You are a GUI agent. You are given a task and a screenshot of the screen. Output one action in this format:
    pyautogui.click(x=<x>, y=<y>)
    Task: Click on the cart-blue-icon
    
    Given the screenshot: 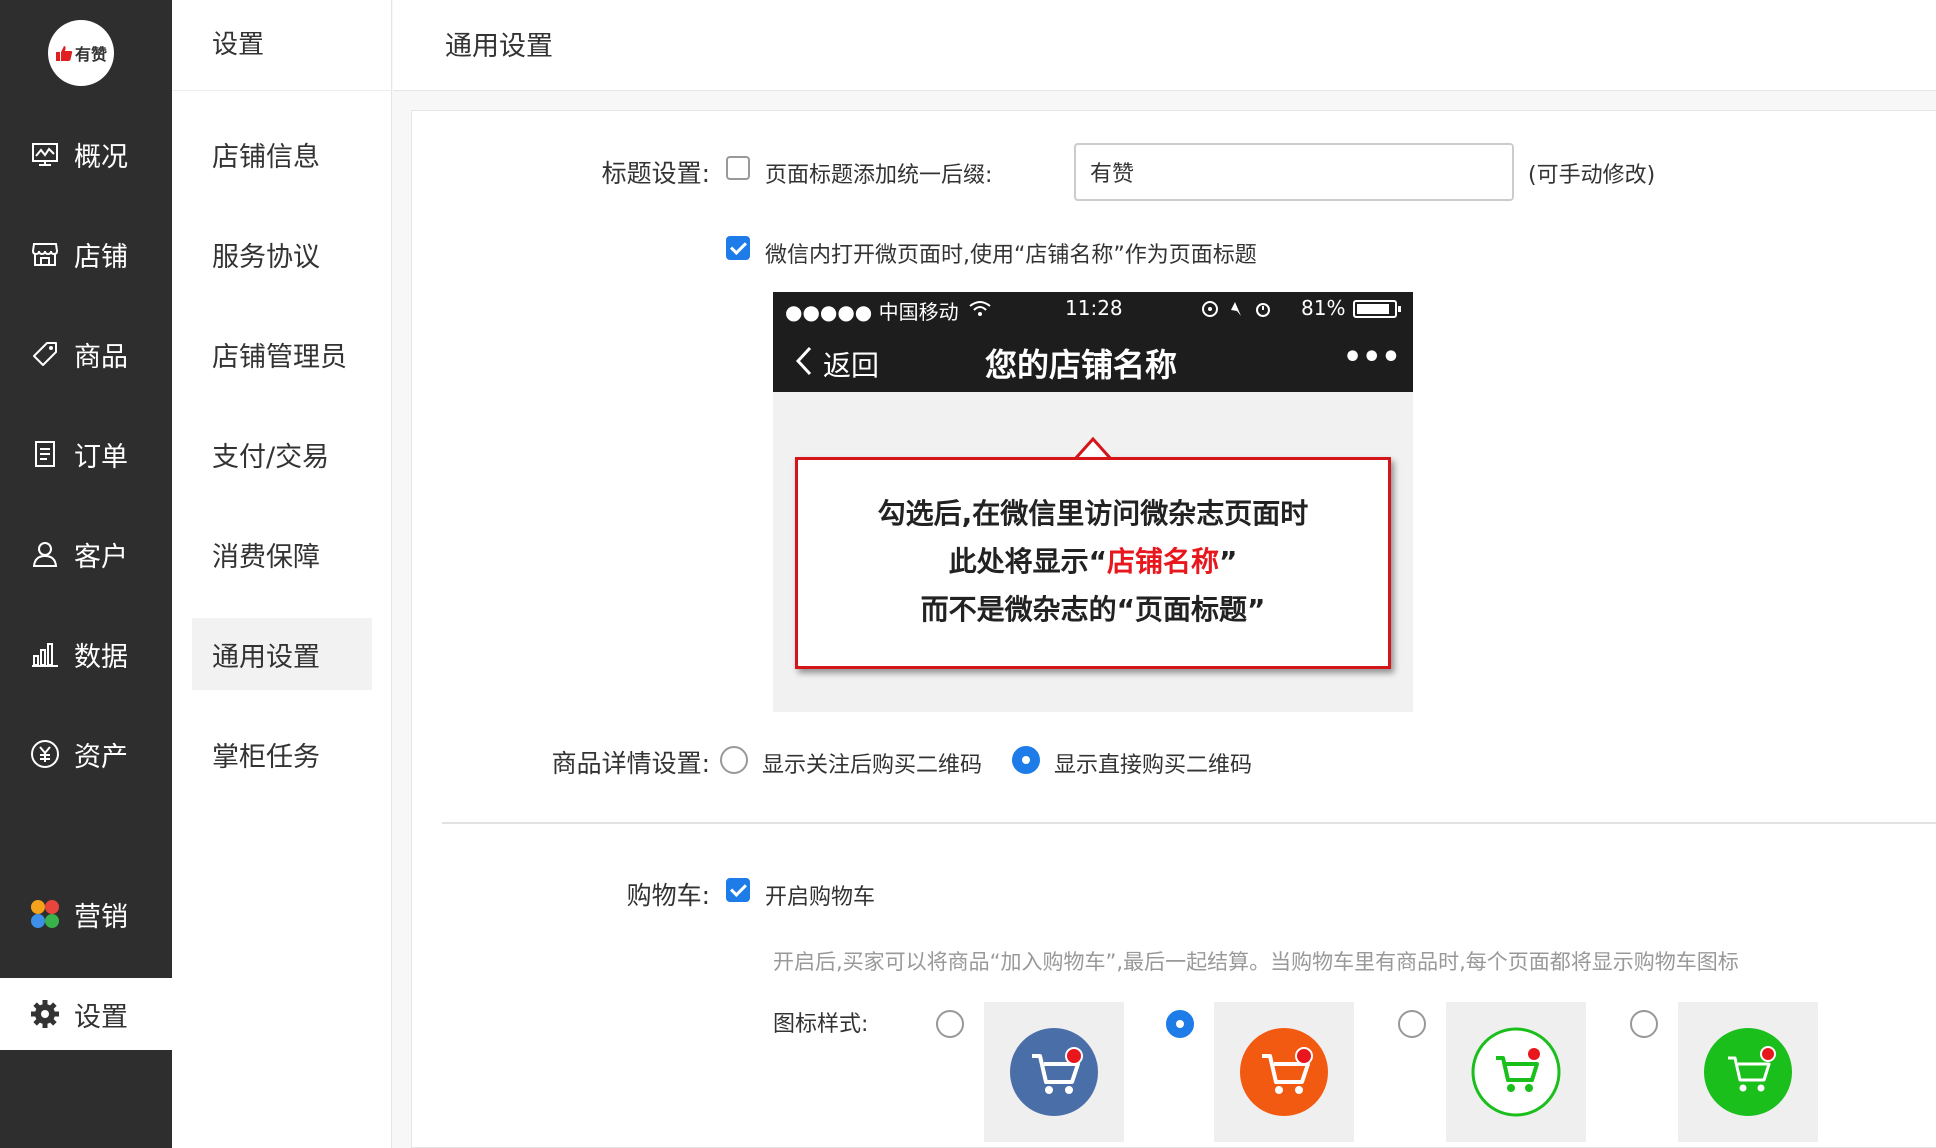 What is the action you would take?
    pyautogui.click(x=1054, y=1072)
    